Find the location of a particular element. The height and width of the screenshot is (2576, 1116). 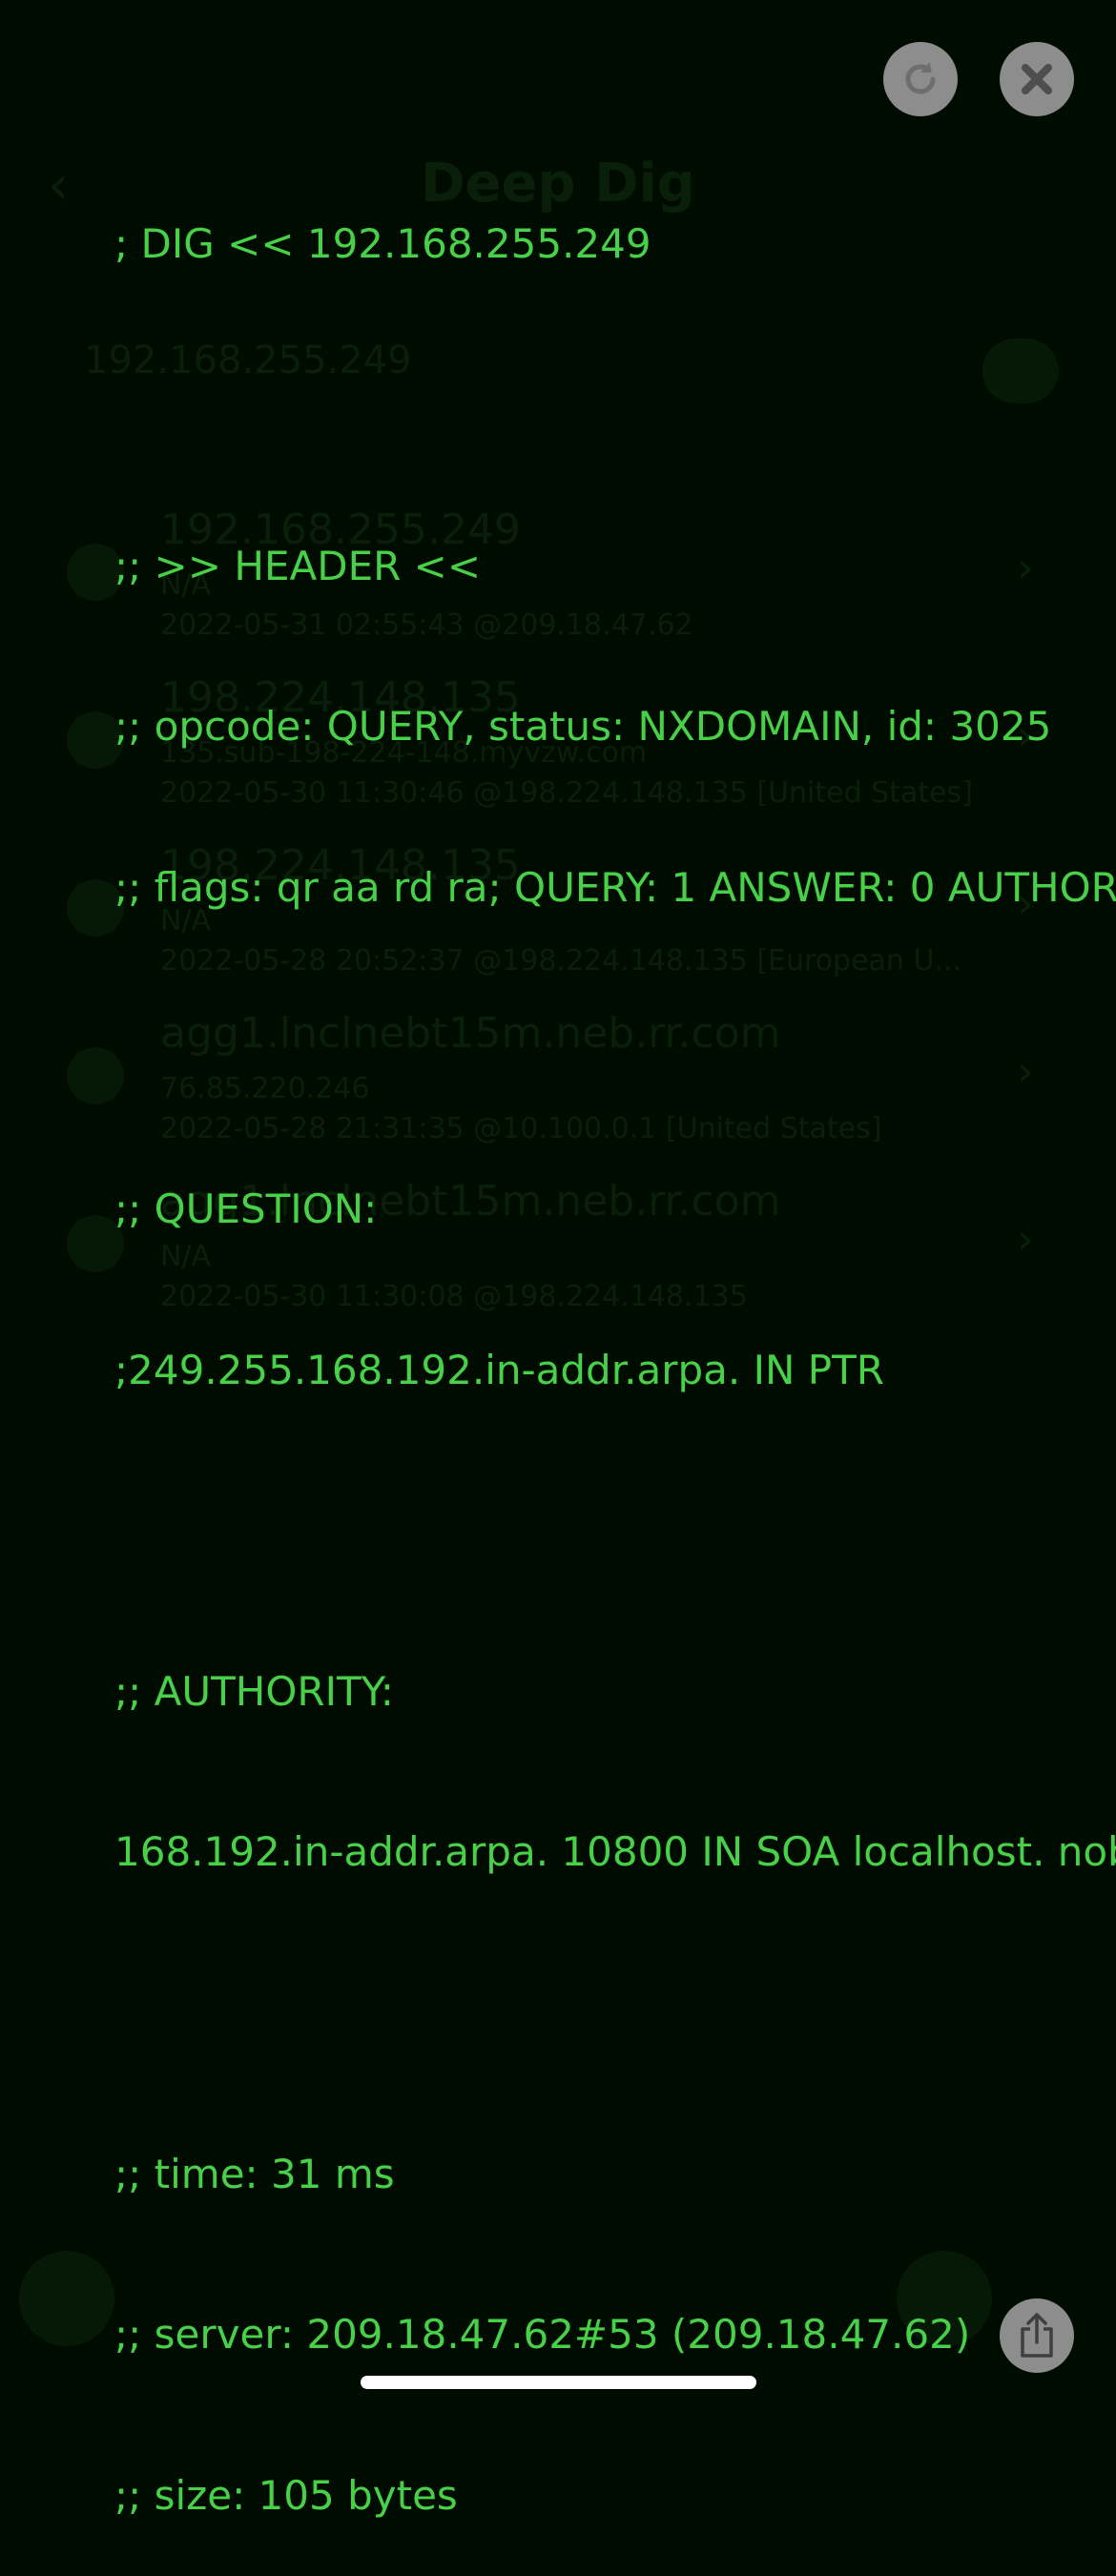

dig-line: ; DIG << 192.168.255.249 is located at coordinates (382, 244).